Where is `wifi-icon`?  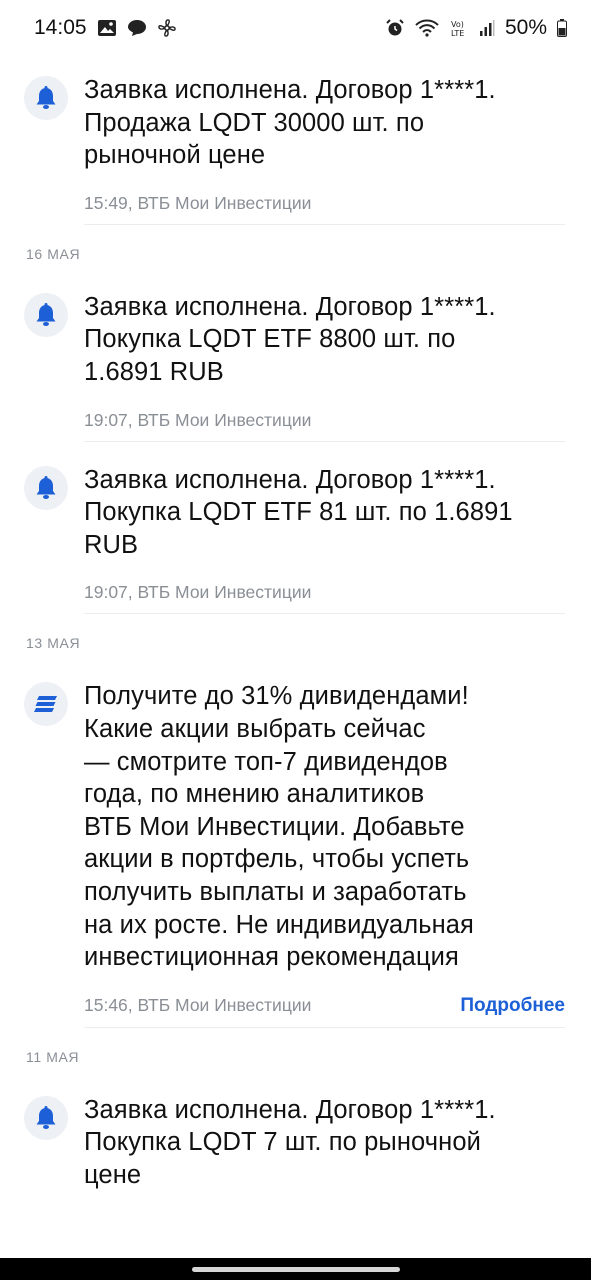 wifi-icon is located at coordinates (427, 28).